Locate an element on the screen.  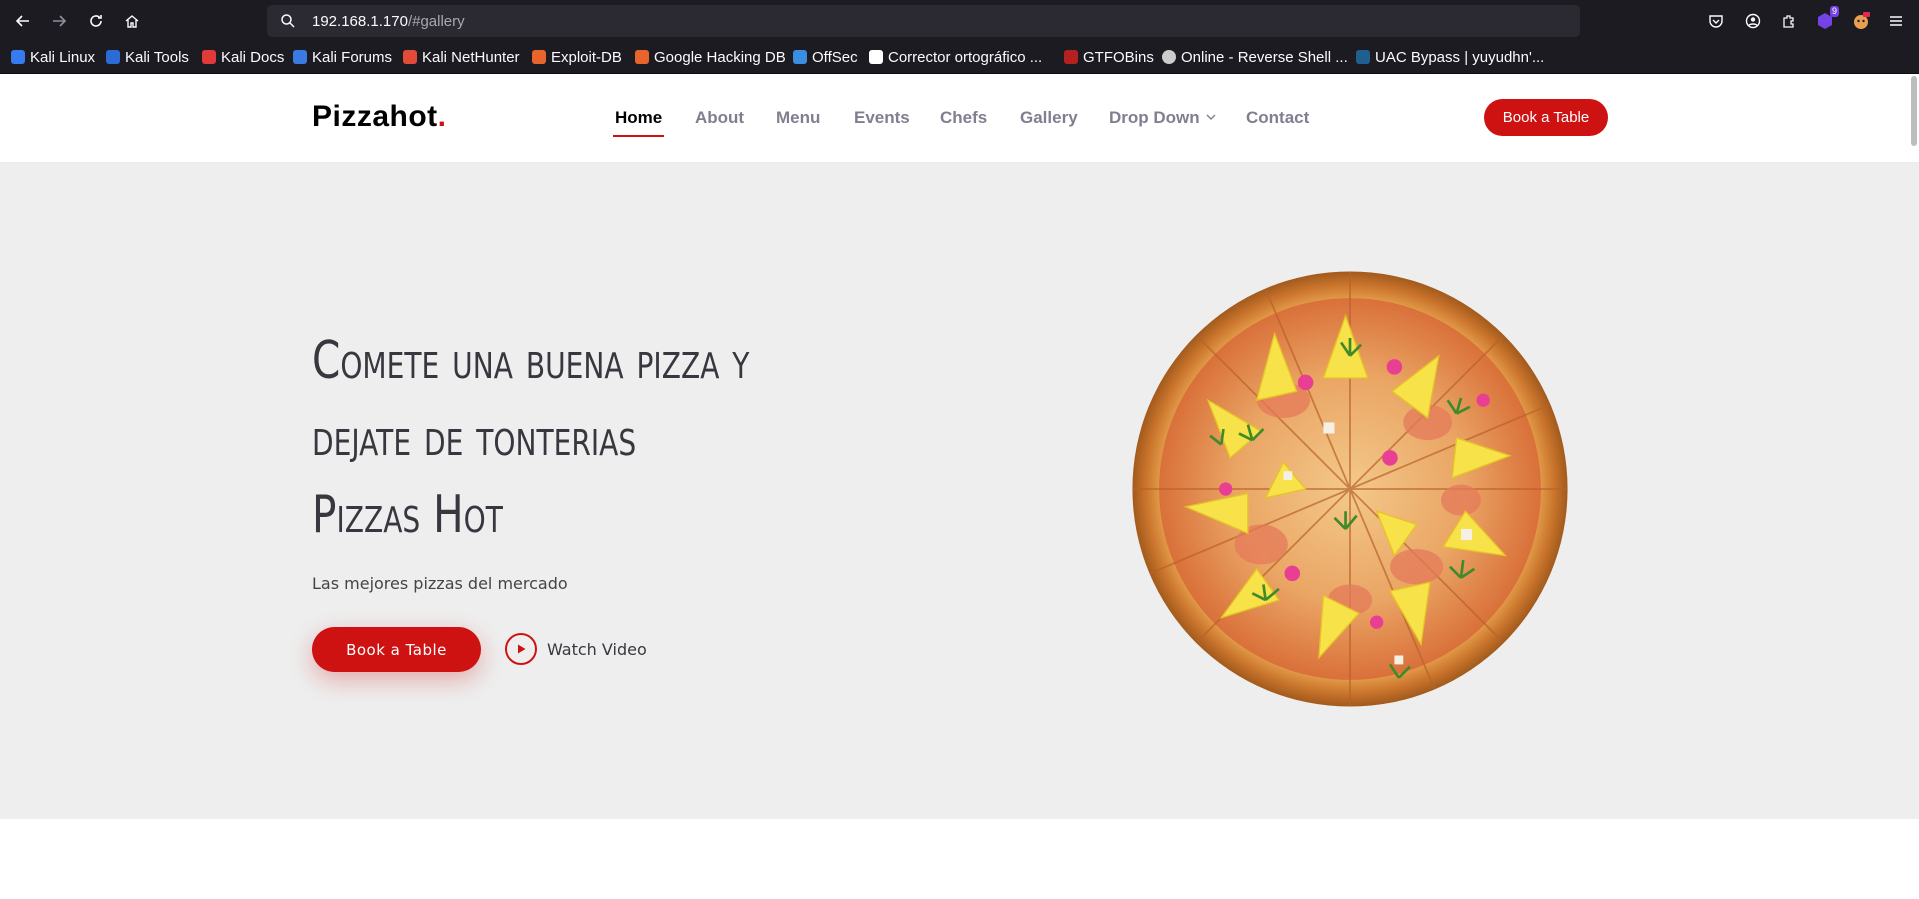
url-host: 192.168.1.170 is located at coordinates (360, 21).